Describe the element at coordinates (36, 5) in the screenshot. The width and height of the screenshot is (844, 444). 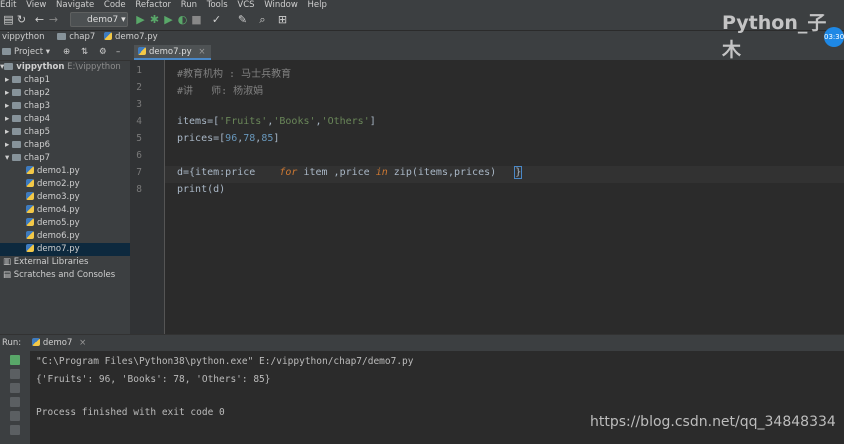
I see `menu-view: View` at that location.